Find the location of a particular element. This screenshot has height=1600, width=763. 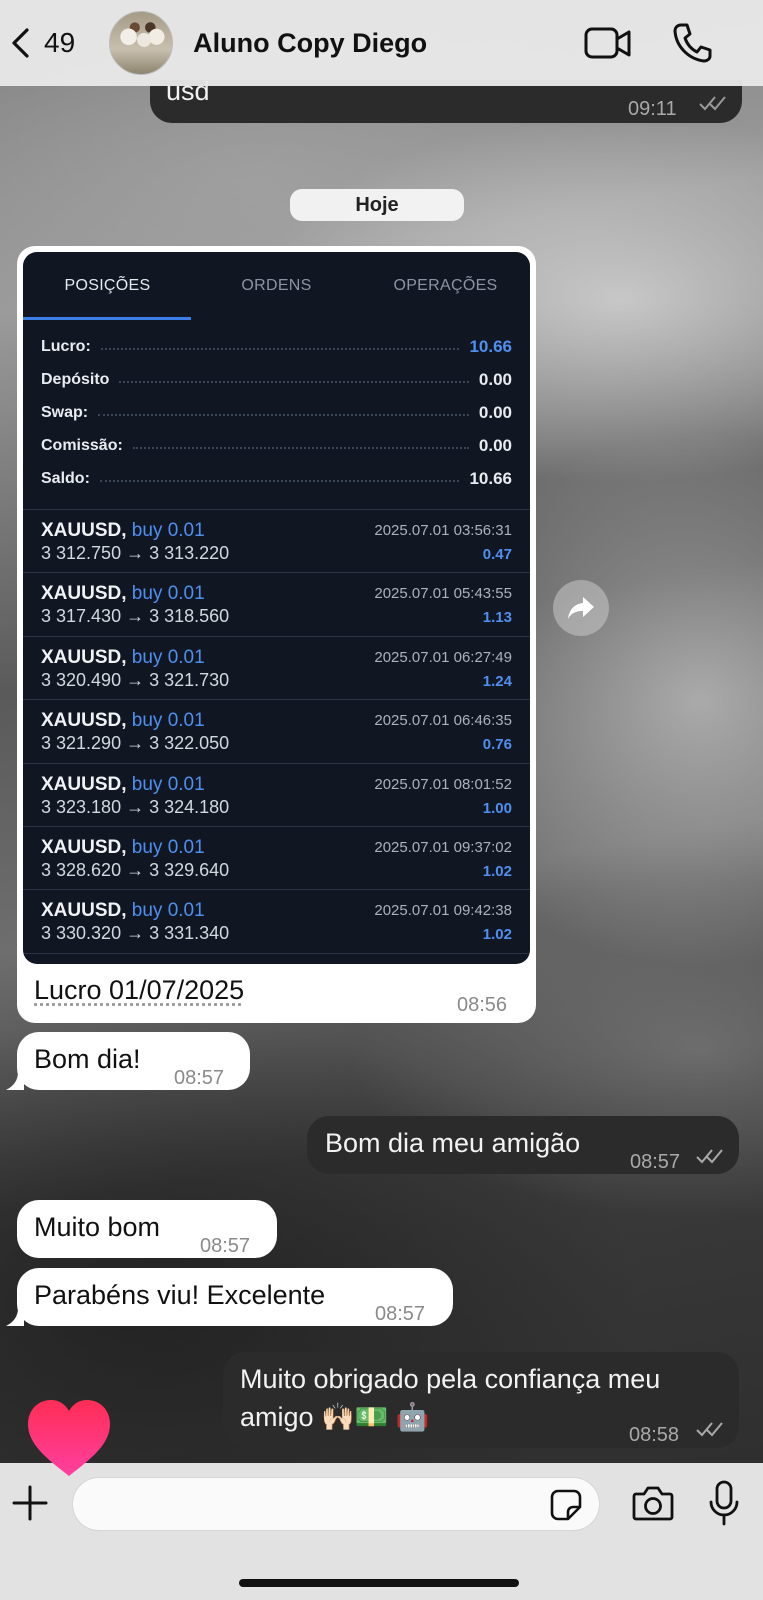

summary-row-deposit: Depósito 0.00 is located at coordinates (276, 379).